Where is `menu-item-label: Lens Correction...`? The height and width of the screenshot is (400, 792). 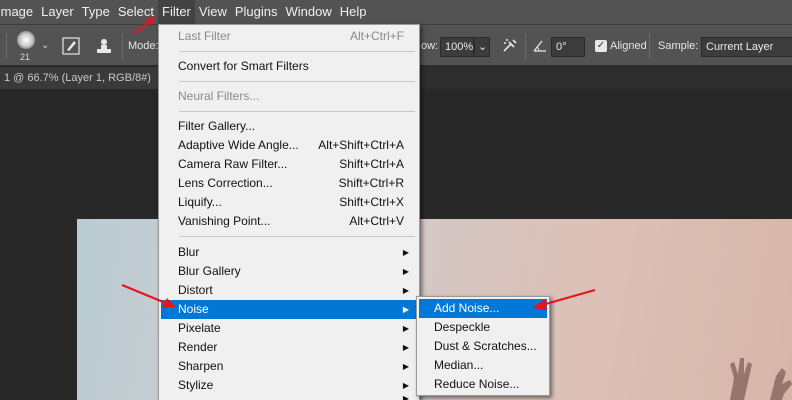
menu-item-label: Lens Correction... is located at coordinates (225, 183).